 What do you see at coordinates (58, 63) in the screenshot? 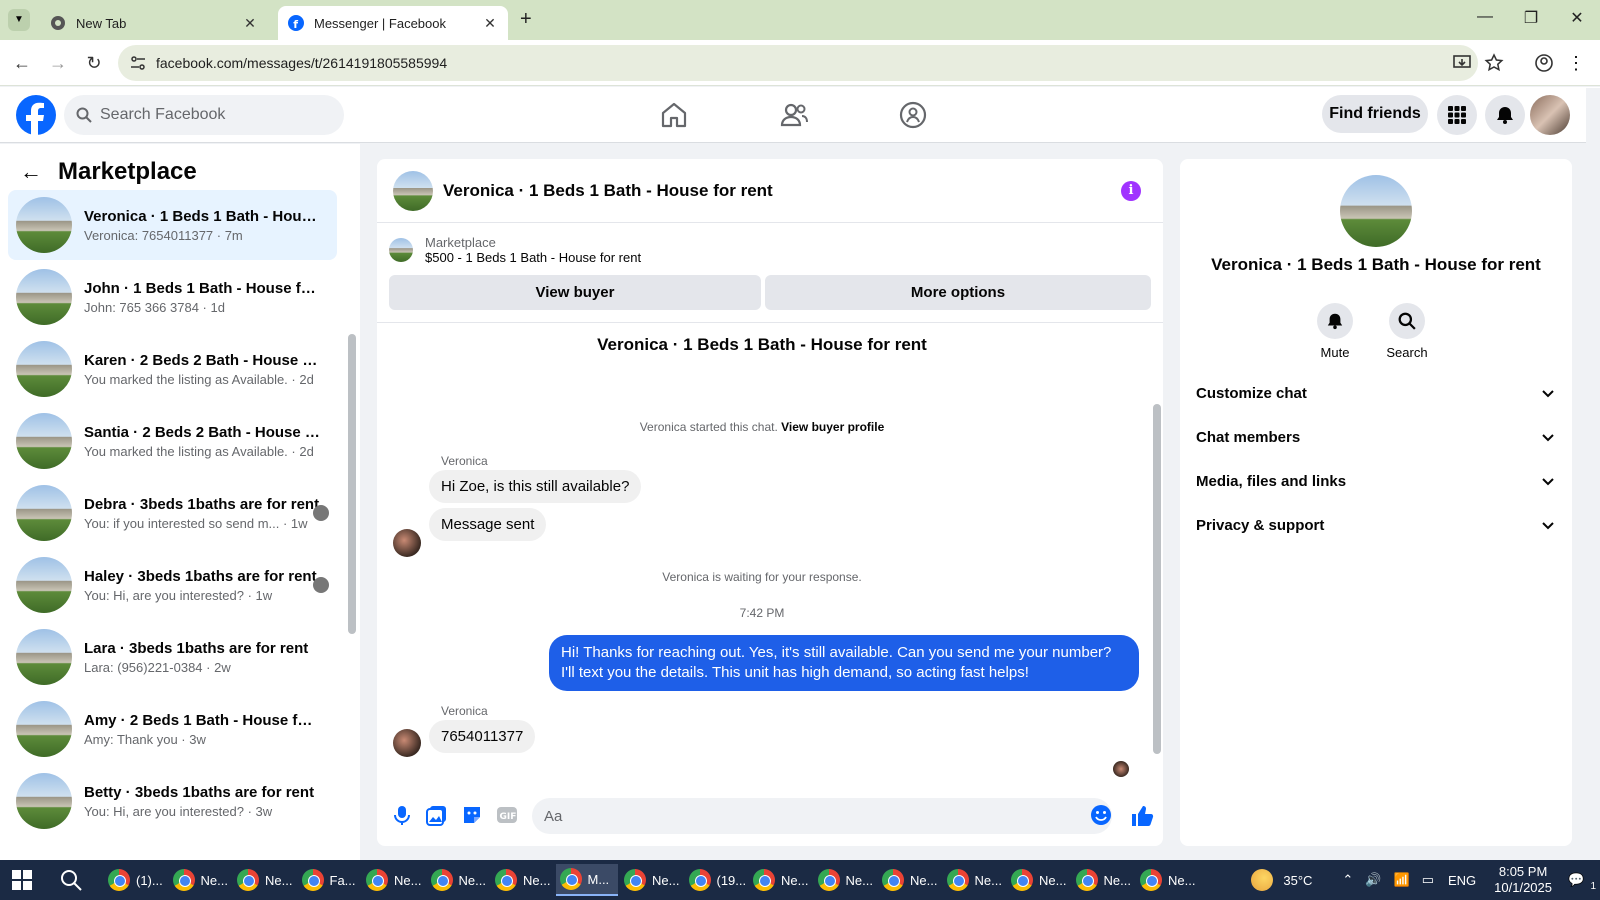
I see `forward-arrow-icon: →` at bounding box center [58, 63].